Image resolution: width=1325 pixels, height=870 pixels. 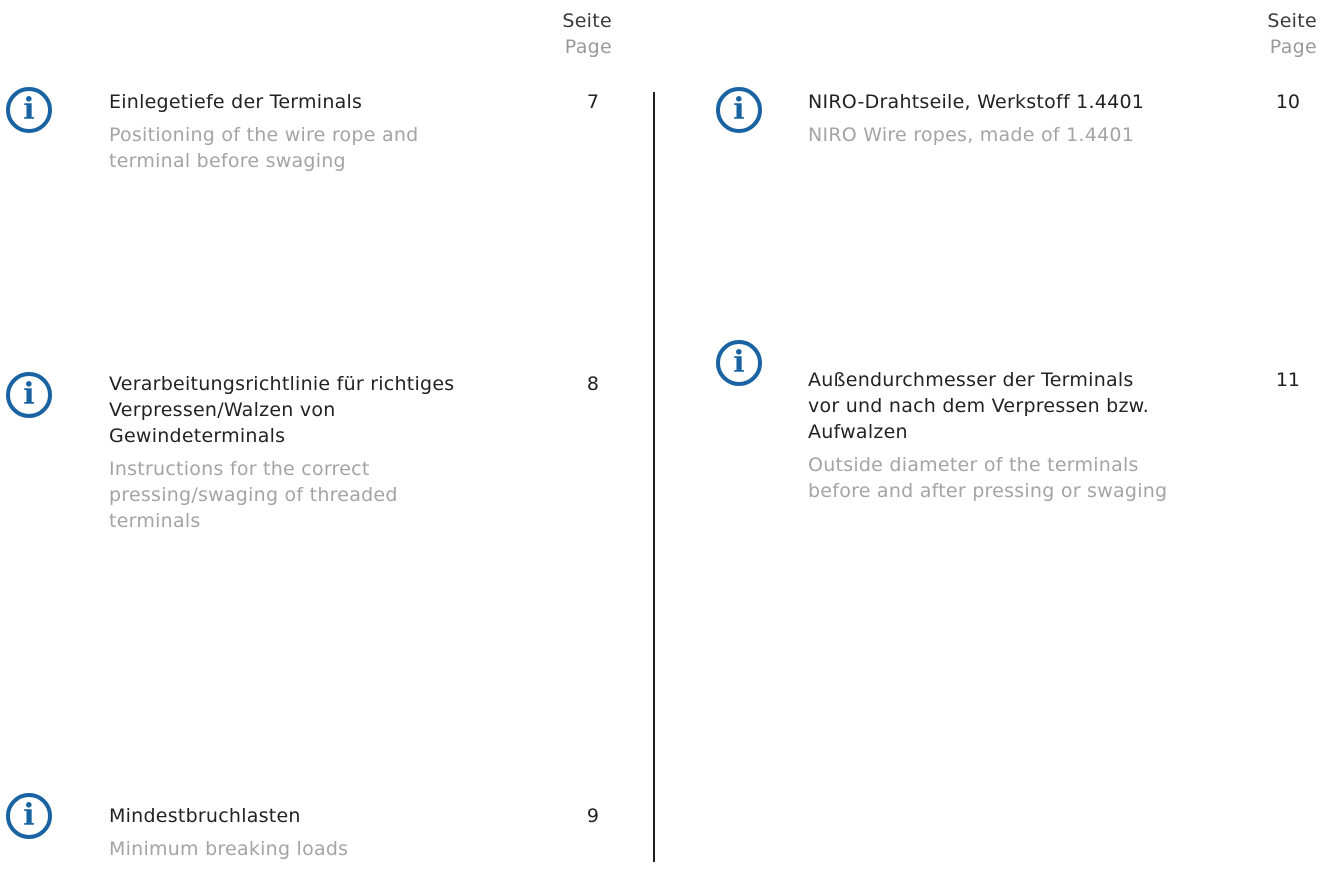 What do you see at coordinates (1287, 380) in the screenshot?
I see `entry-page-number: 11` at bounding box center [1287, 380].